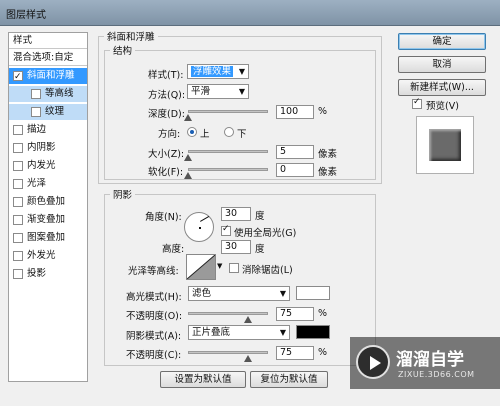  I want to click on method-label: 方法(Q):, so click(167, 95).